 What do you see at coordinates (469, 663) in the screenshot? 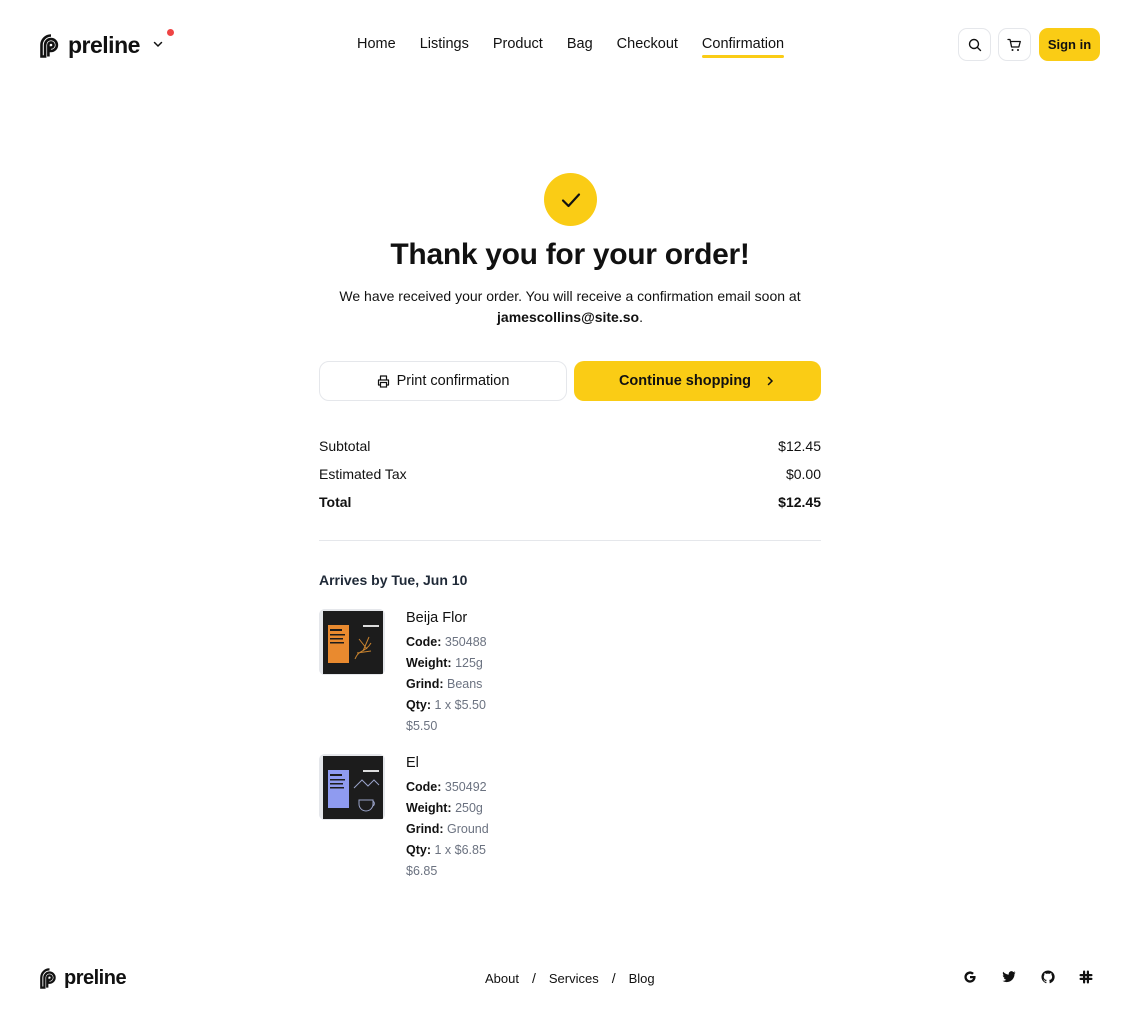
I see `item-weight-value: 125g` at bounding box center [469, 663].